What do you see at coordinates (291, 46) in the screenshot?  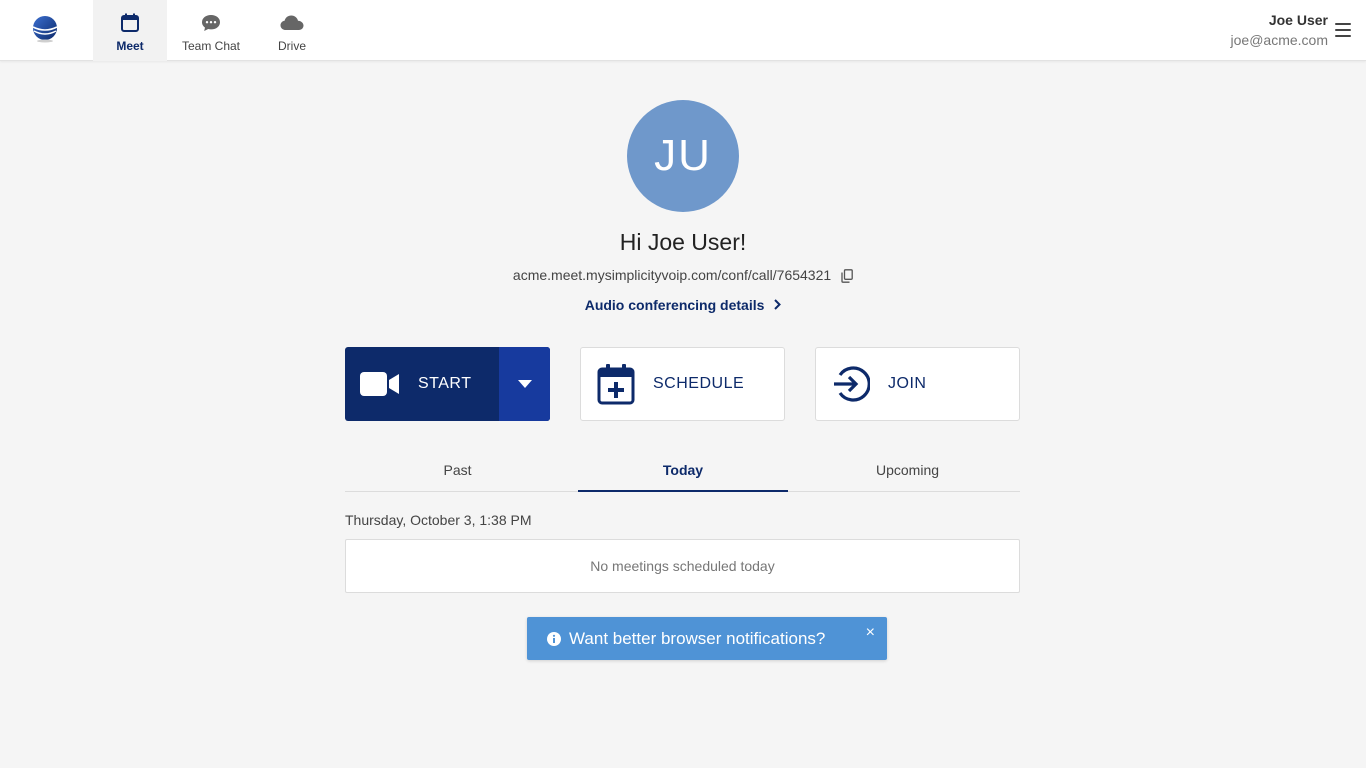 I see `nav-item-label: Drive` at bounding box center [291, 46].